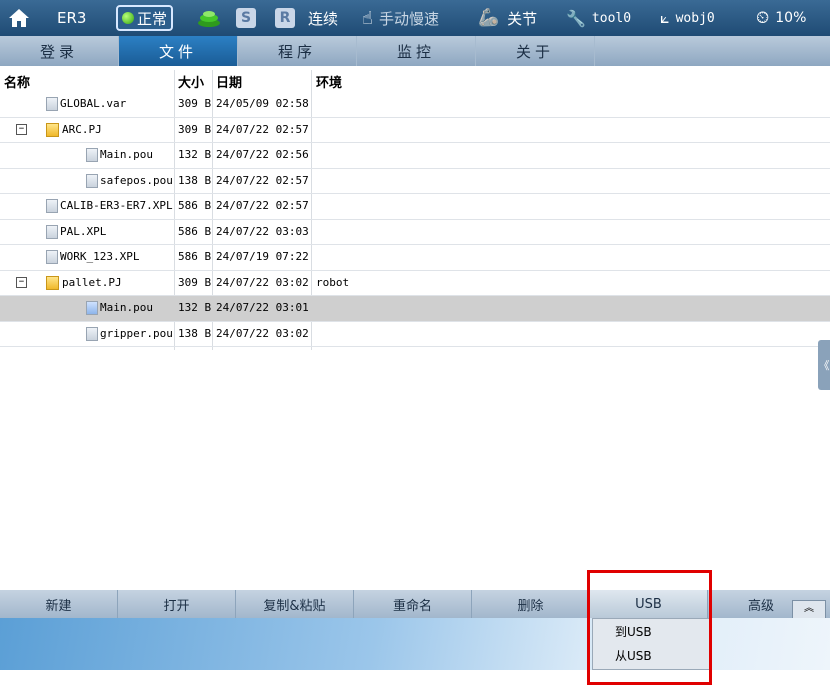  What do you see at coordinates (415, 207) in the screenshot?
I see `table-row: CALIB-ER3-ER7.XPL 586 B 24/07/22 02:57` at bounding box center [415, 207].